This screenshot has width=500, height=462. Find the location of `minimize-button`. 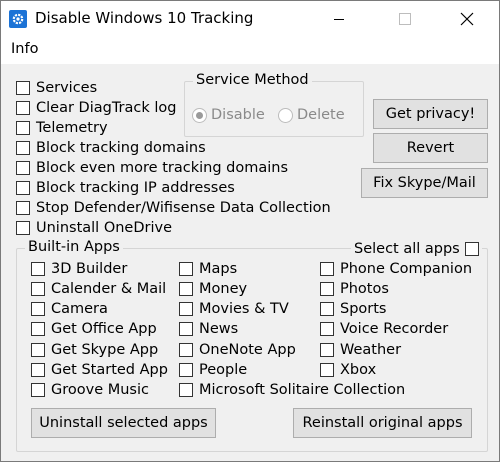

minimize-button is located at coordinates (339, 18).